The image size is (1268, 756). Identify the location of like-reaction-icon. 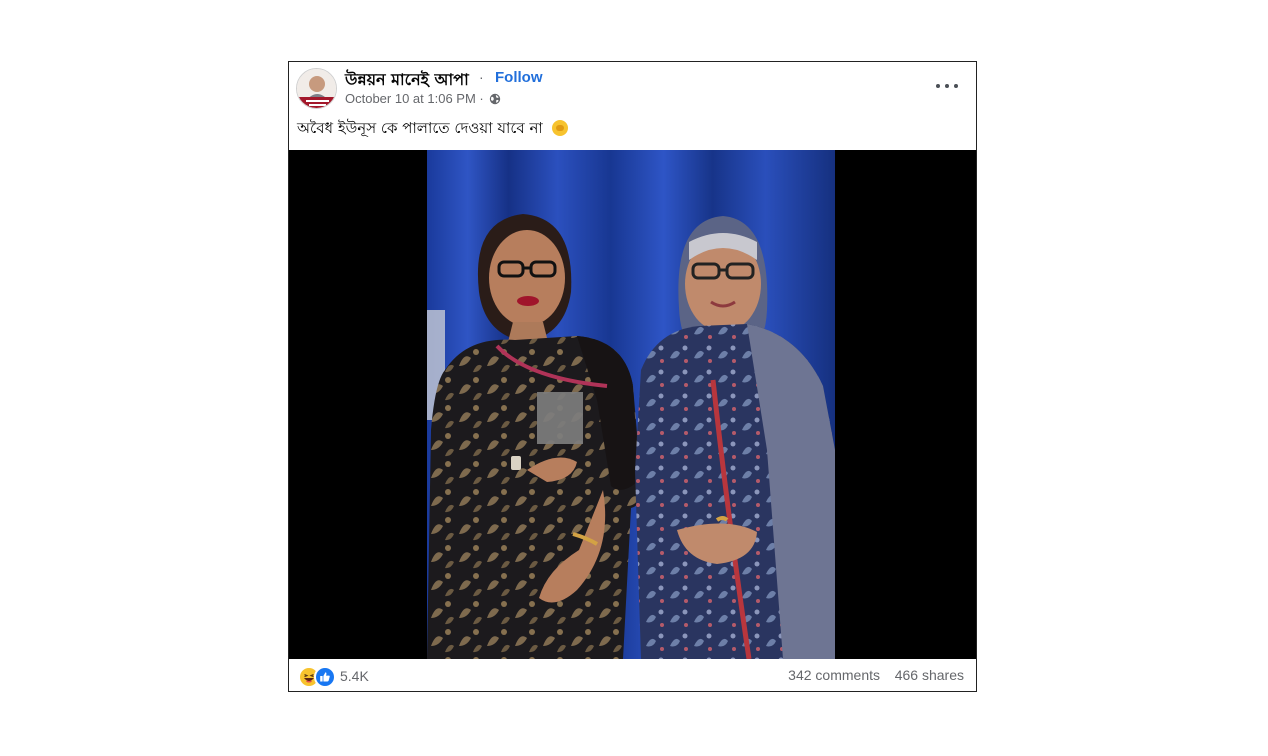
(325, 677).